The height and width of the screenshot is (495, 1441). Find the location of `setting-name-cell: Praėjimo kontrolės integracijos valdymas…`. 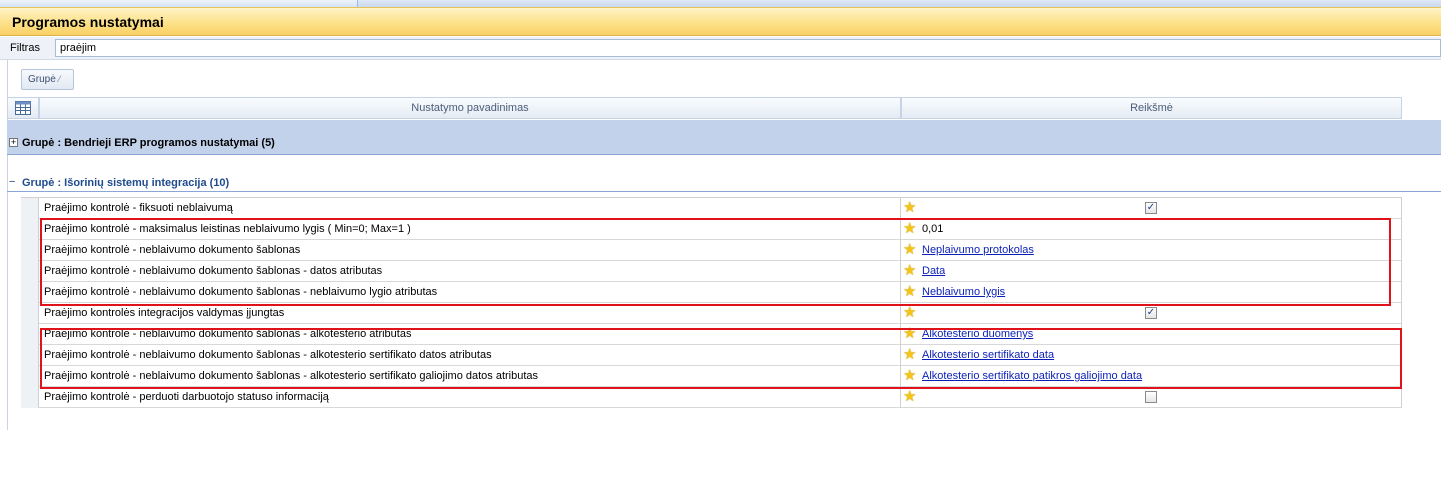

setting-name-cell: Praėjimo kontrolės integracijos valdymas… is located at coordinates (470, 313).